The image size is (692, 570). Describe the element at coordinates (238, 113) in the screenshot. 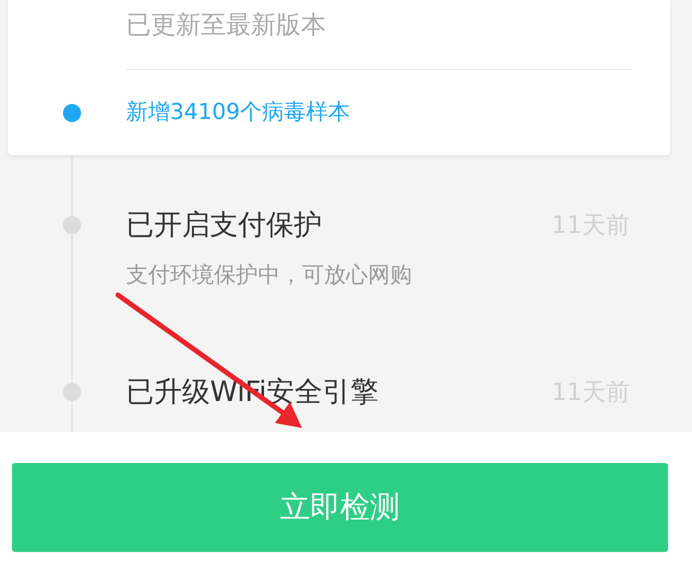

I see `update-text: 新增34109个病毒样本` at that location.